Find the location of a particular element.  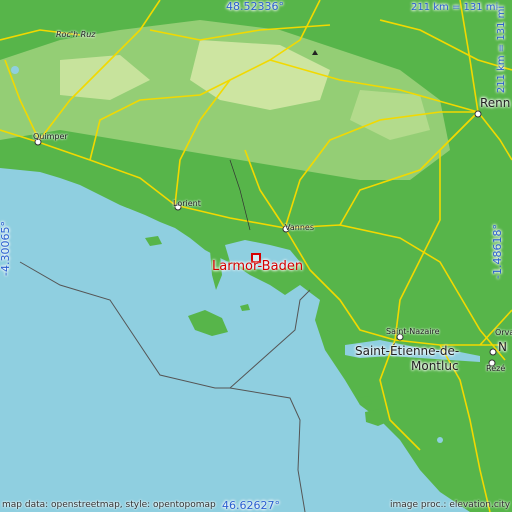

city-label-saint-etienne-line1: Saint-Étienne-de- is located at coordinates (407, 351).